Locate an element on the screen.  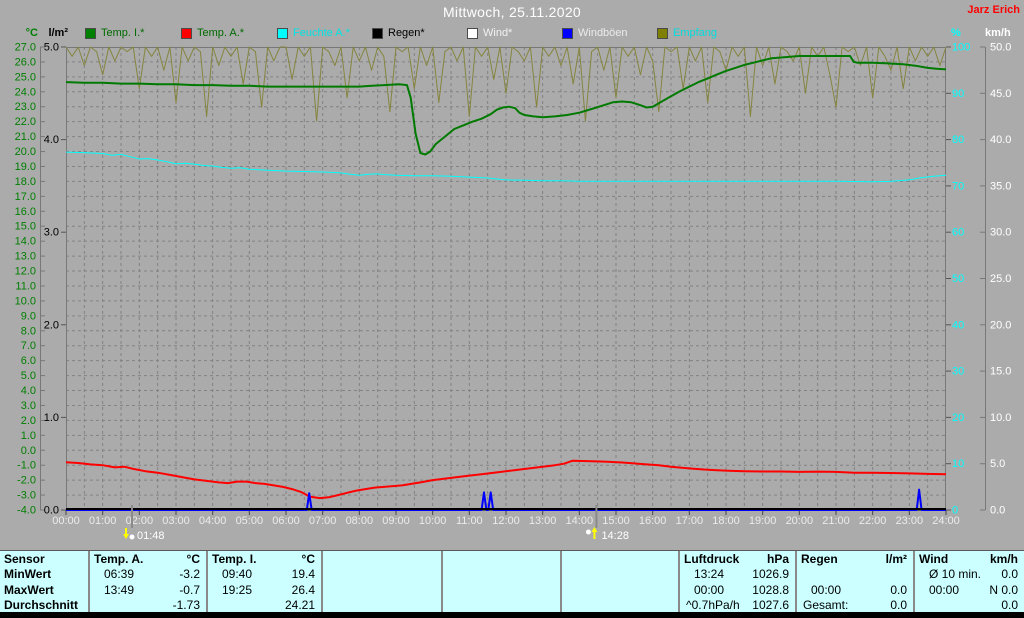
table-cell: 13:24 is located at coordinates (709, 574).